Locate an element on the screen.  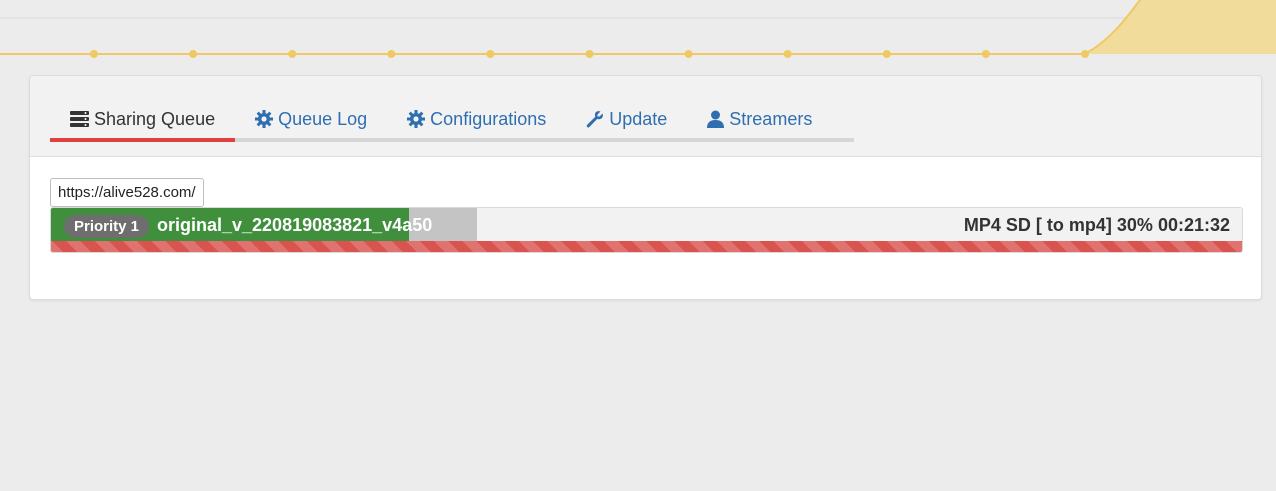
chart-strip is located at coordinates (638, 29).